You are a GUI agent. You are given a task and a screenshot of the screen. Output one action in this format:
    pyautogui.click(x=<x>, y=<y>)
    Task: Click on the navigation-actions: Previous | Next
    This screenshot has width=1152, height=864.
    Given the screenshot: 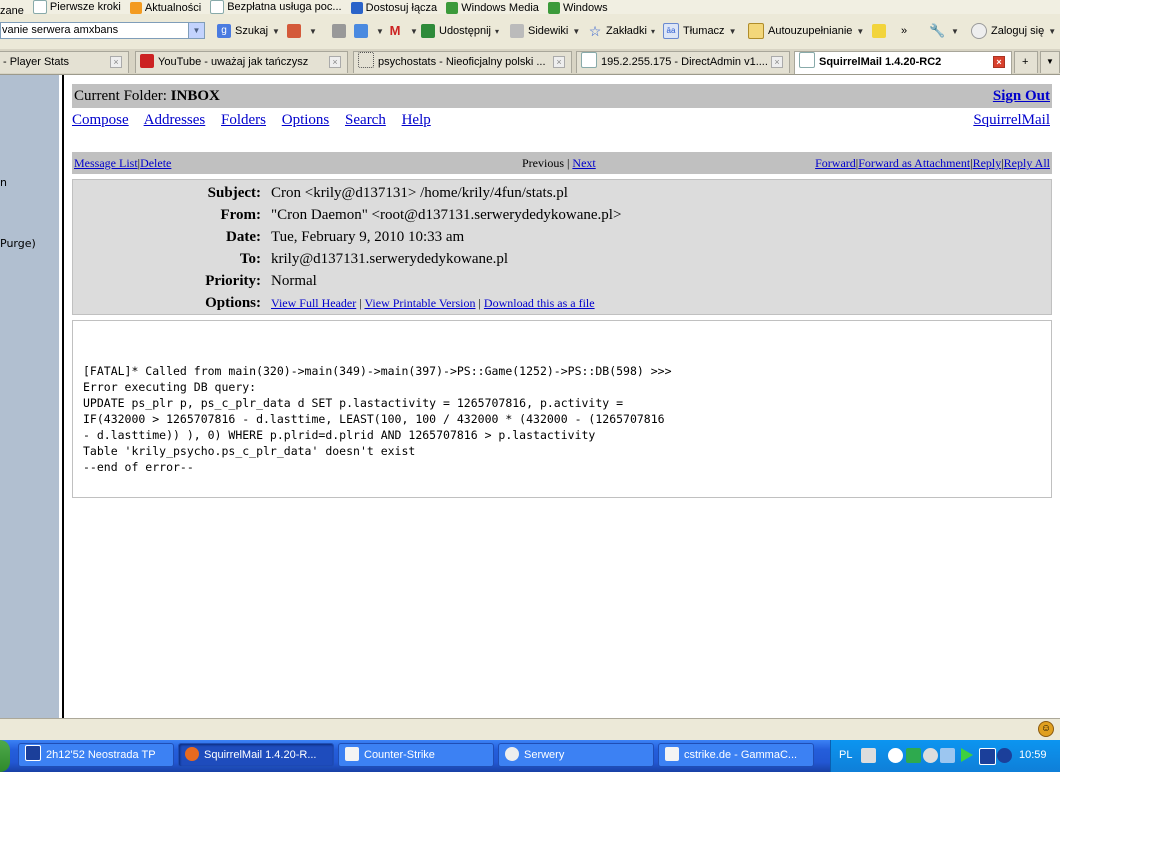 What is the action you would take?
    pyautogui.click(x=559, y=163)
    